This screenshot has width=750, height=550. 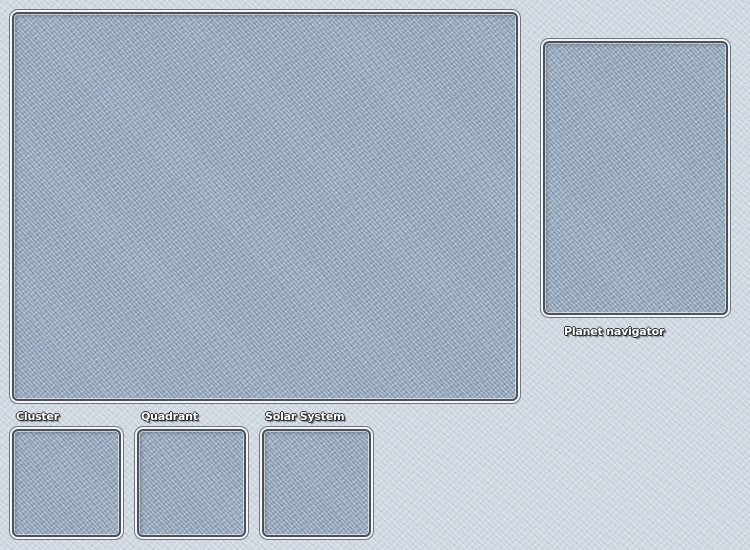 What do you see at coordinates (614, 331) in the screenshot?
I see `planet-navigator-label: Planet navigator` at bounding box center [614, 331].